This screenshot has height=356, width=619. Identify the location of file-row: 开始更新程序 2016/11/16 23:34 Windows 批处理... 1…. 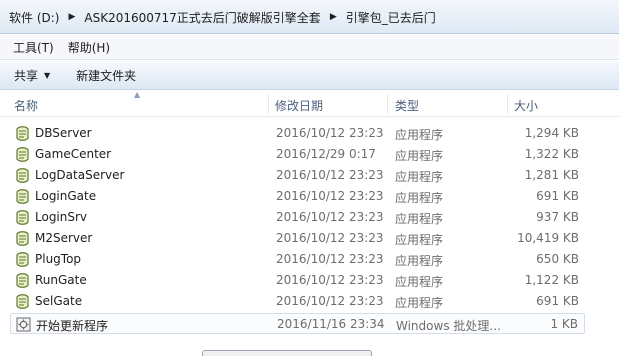
(297, 323).